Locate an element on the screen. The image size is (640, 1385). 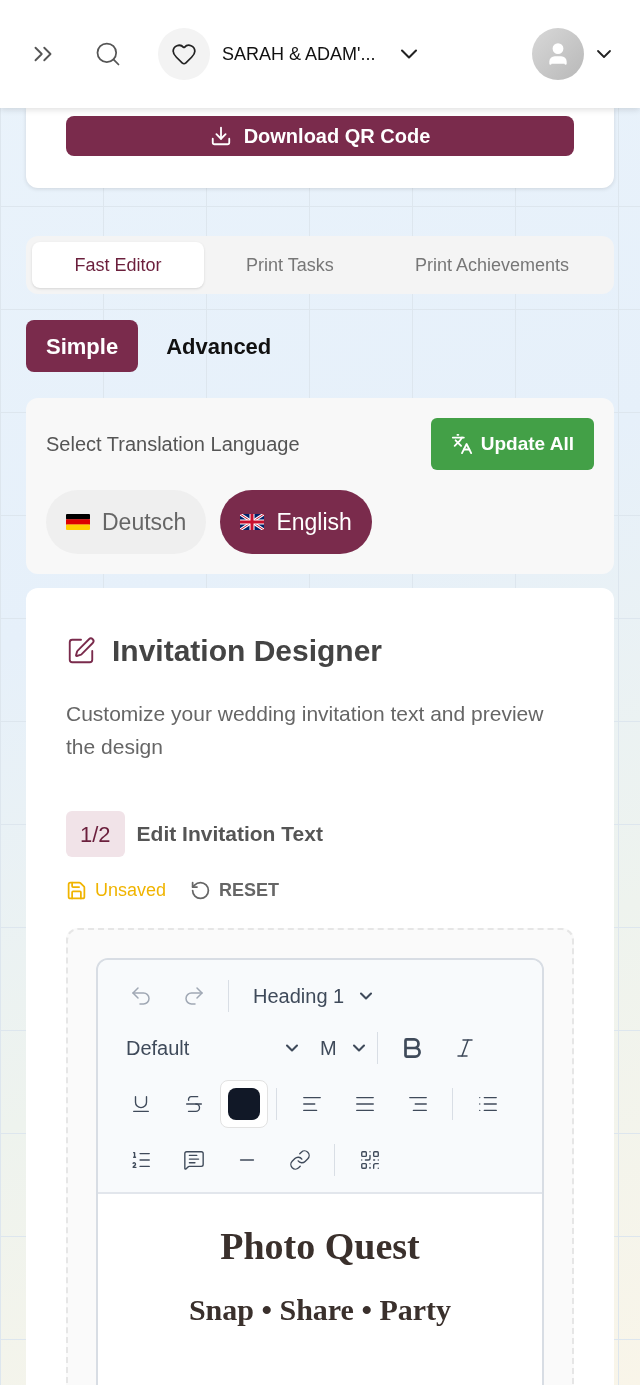
mode-toggle: Simple is located at coordinates (82, 346).